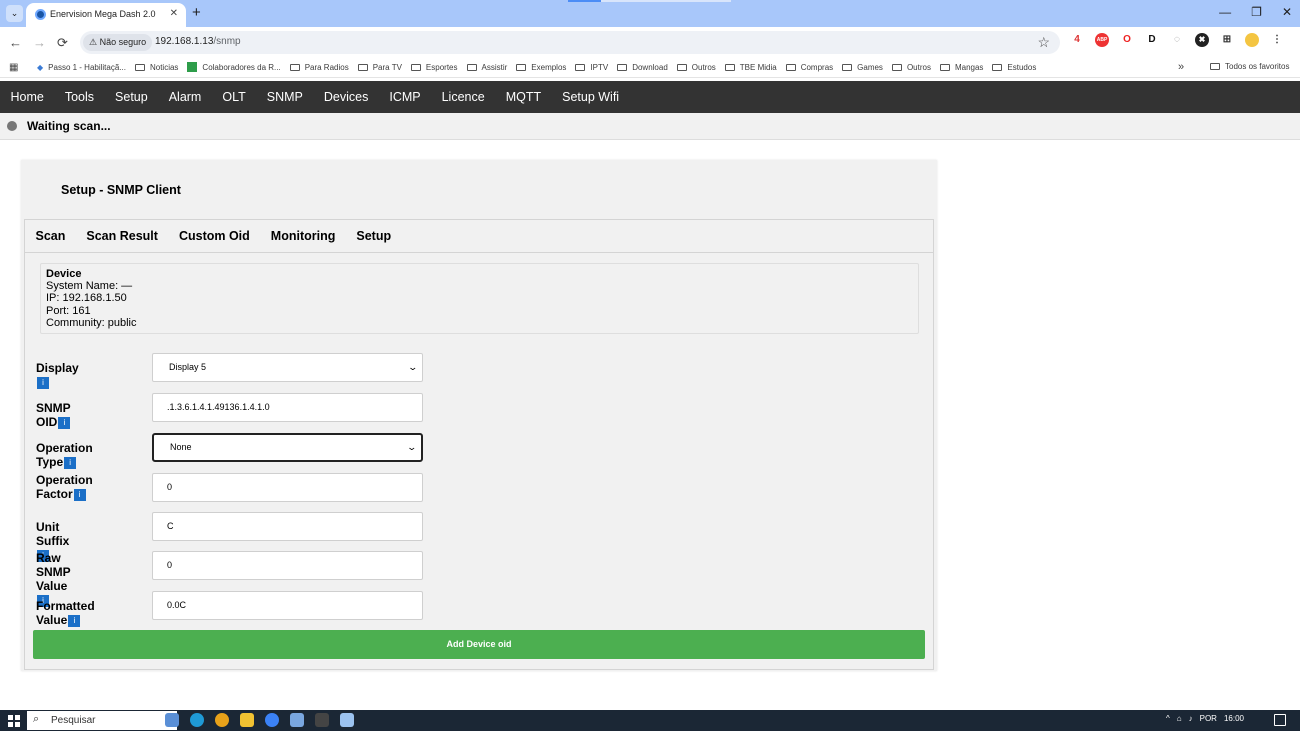 The image size is (1300, 731). What do you see at coordinates (27, 97) in the screenshot?
I see `nav-home: Home` at bounding box center [27, 97].